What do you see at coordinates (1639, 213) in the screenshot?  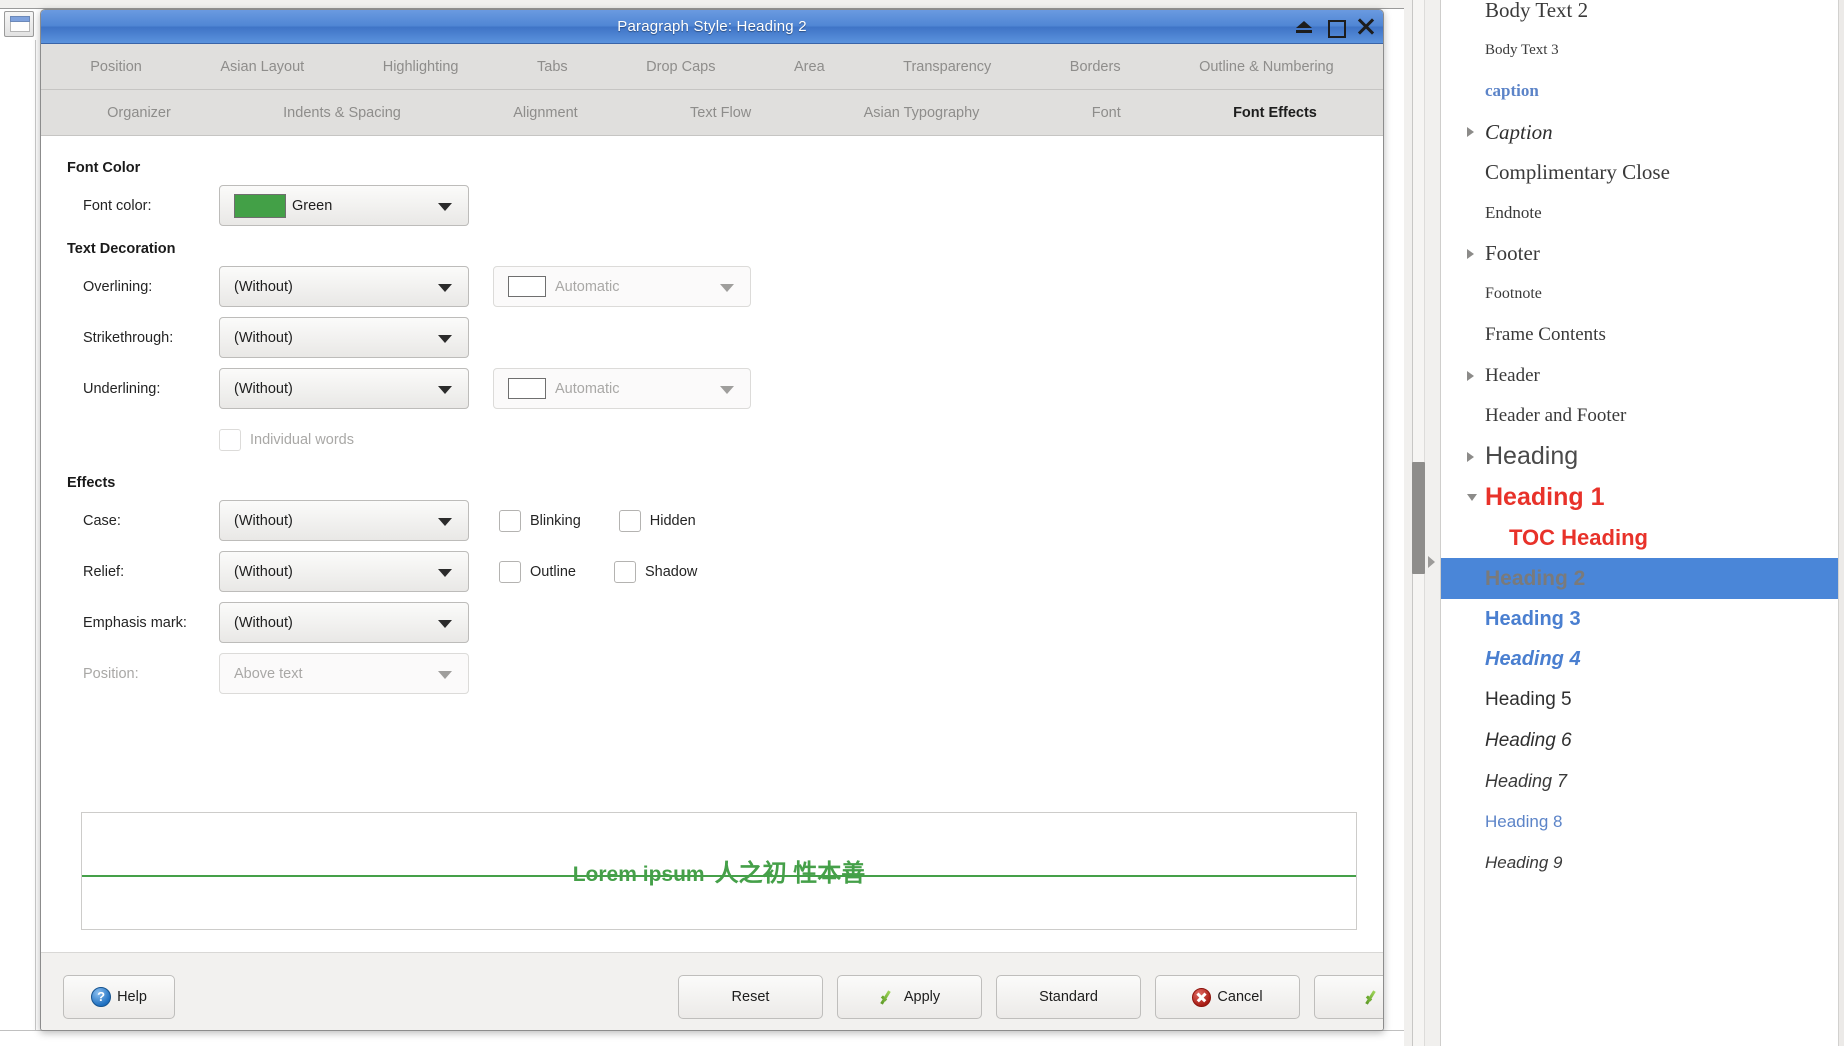 I see `style-item-endnote: Endnote` at bounding box center [1639, 213].